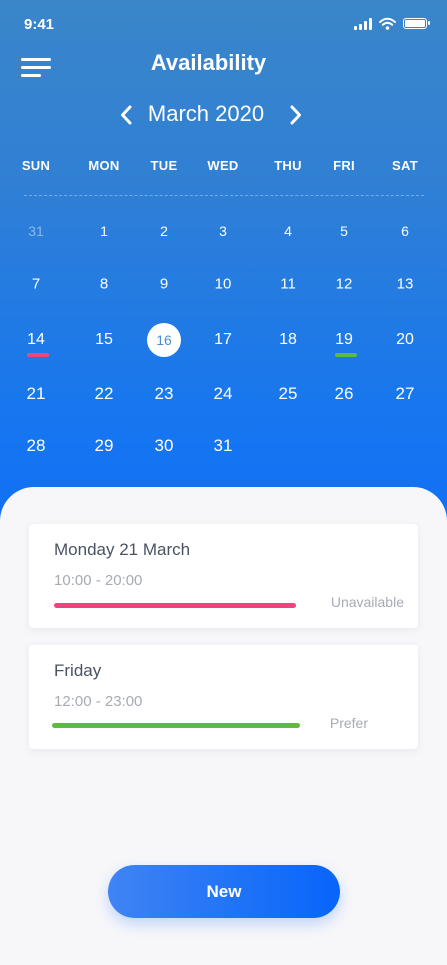 The width and height of the screenshot is (447, 965). What do you see at coordinates (344, 165) in the screenshot?
I see `weekday-fri: FRI` at bounding box center [344, 165].